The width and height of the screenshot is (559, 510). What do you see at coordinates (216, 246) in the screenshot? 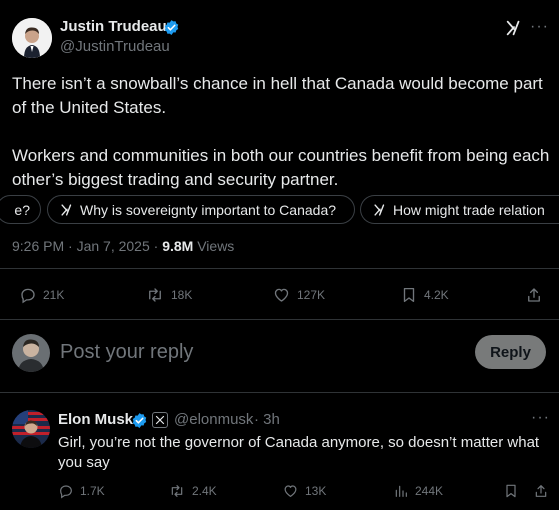
I see `views-label: Views` at bounding box center [216, 246].